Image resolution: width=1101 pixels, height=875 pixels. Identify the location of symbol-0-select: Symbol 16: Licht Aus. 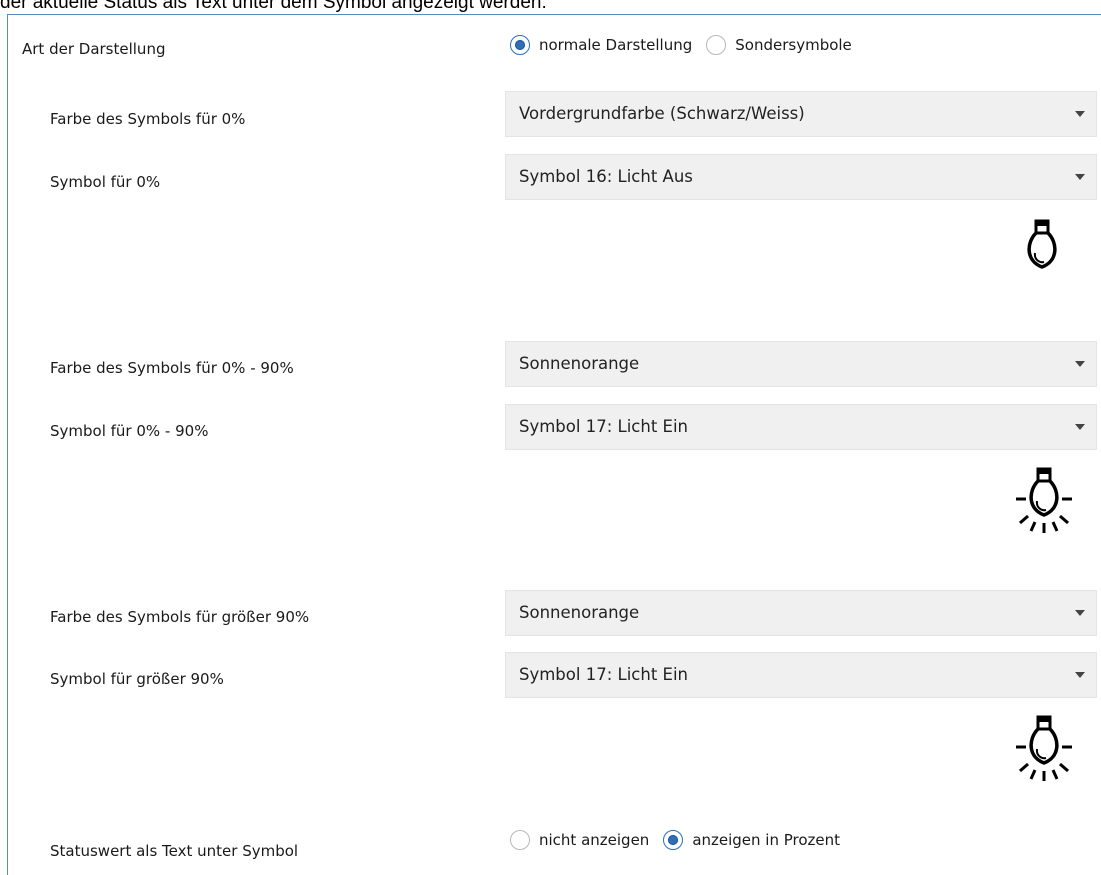
(801, 177).